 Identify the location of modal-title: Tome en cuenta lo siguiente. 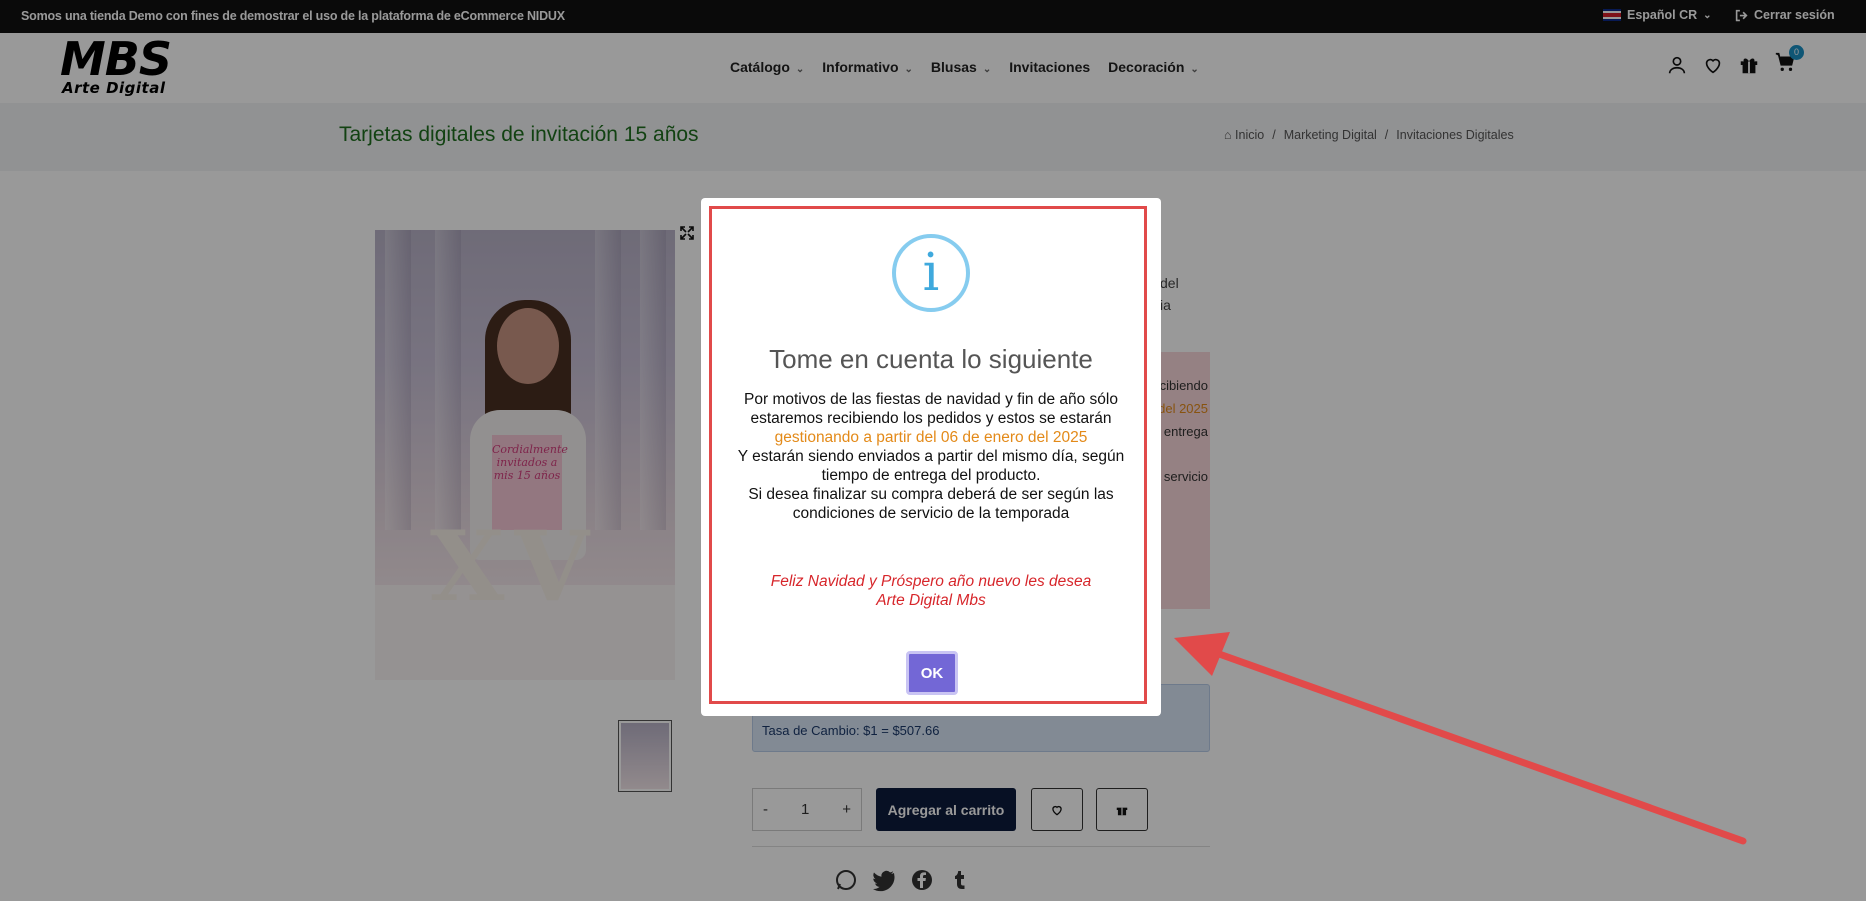
(931, 359).